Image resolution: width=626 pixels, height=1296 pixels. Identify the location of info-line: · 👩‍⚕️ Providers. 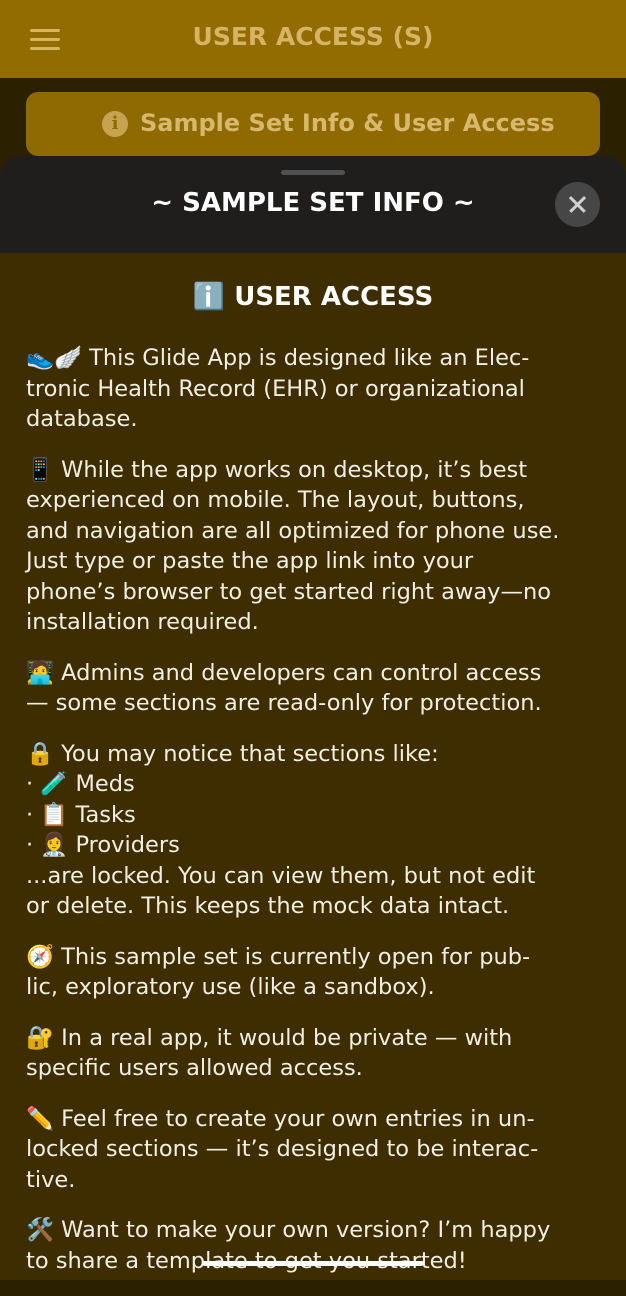
(103, 845).